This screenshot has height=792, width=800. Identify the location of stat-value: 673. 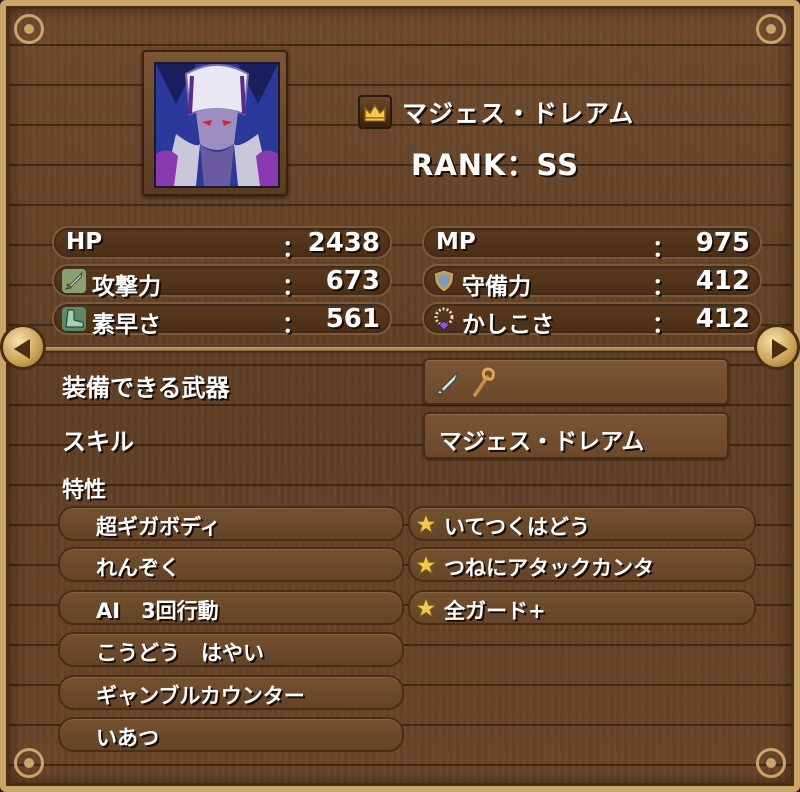
(352, 281).